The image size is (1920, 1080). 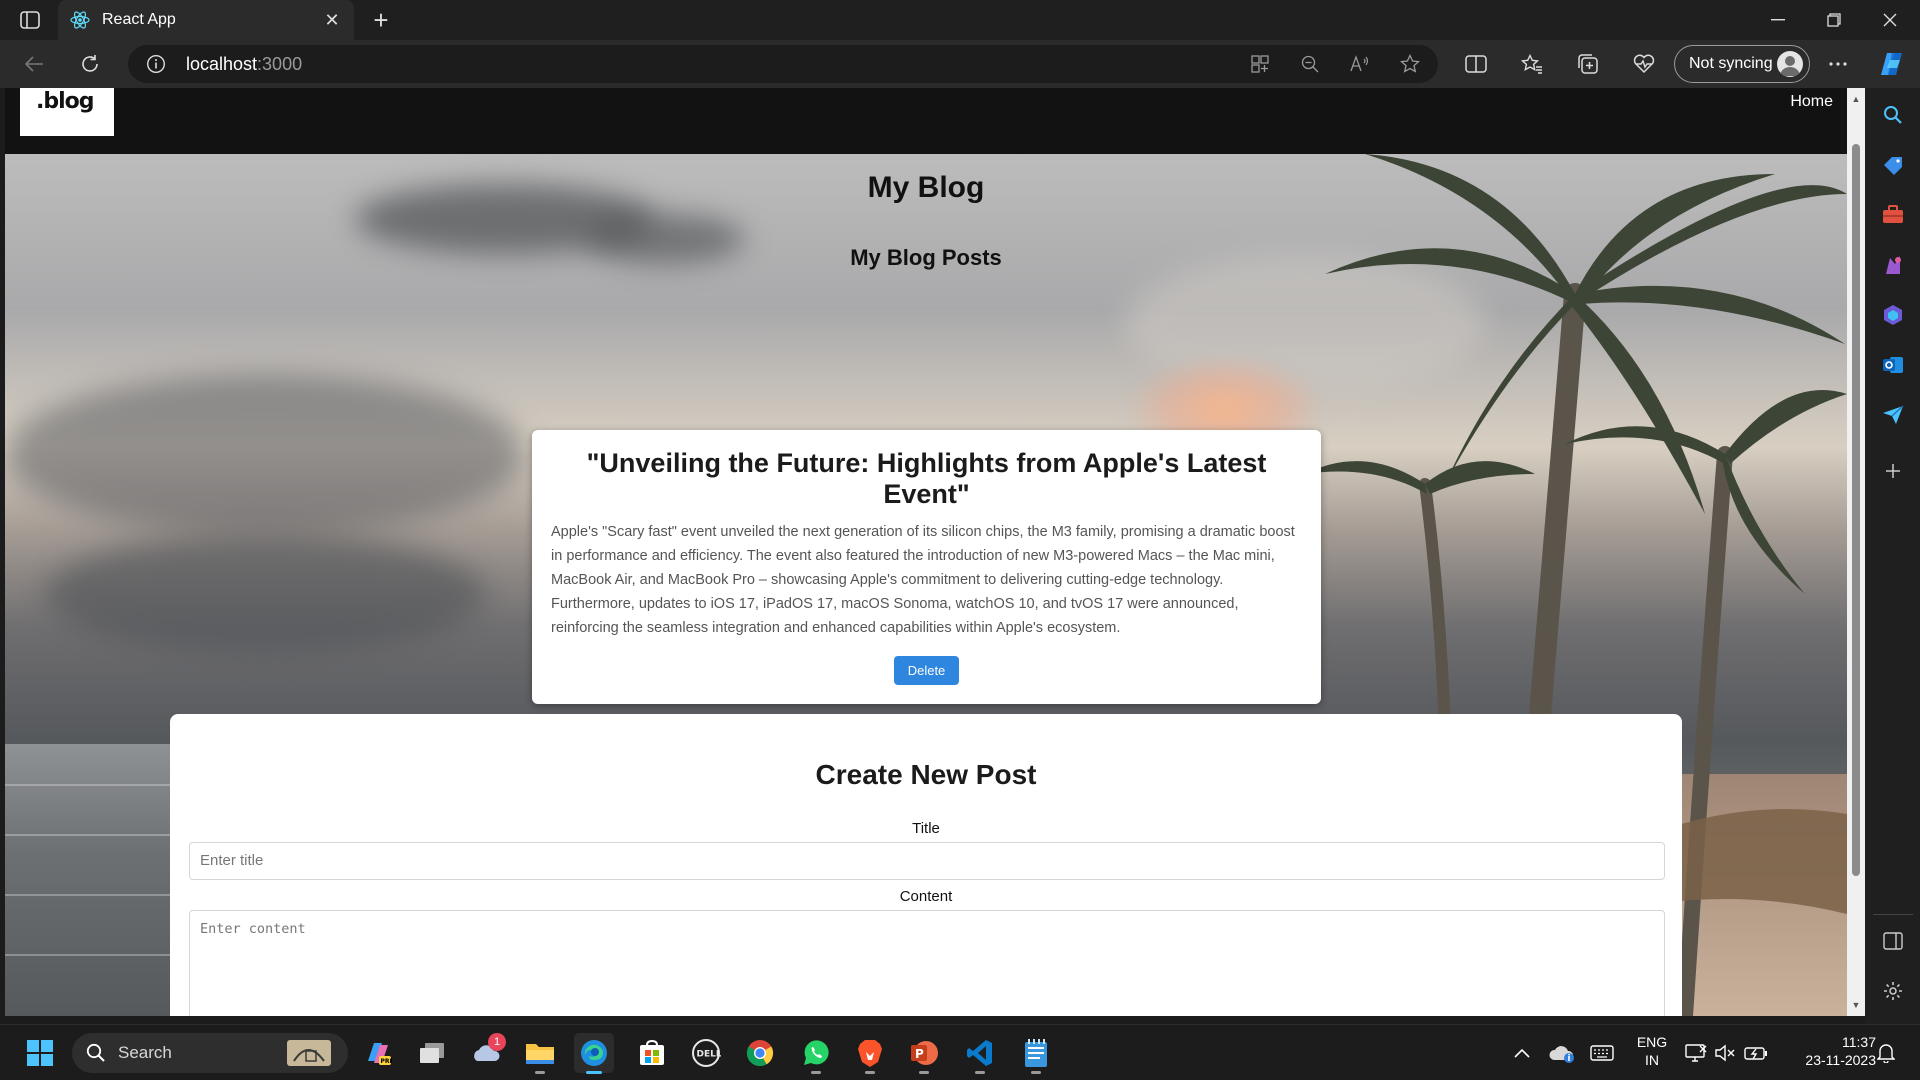 What do you see at coordinates (1588, 64) in the screenshot?
I see `collections-icon` at bounding box center [1588, 64].